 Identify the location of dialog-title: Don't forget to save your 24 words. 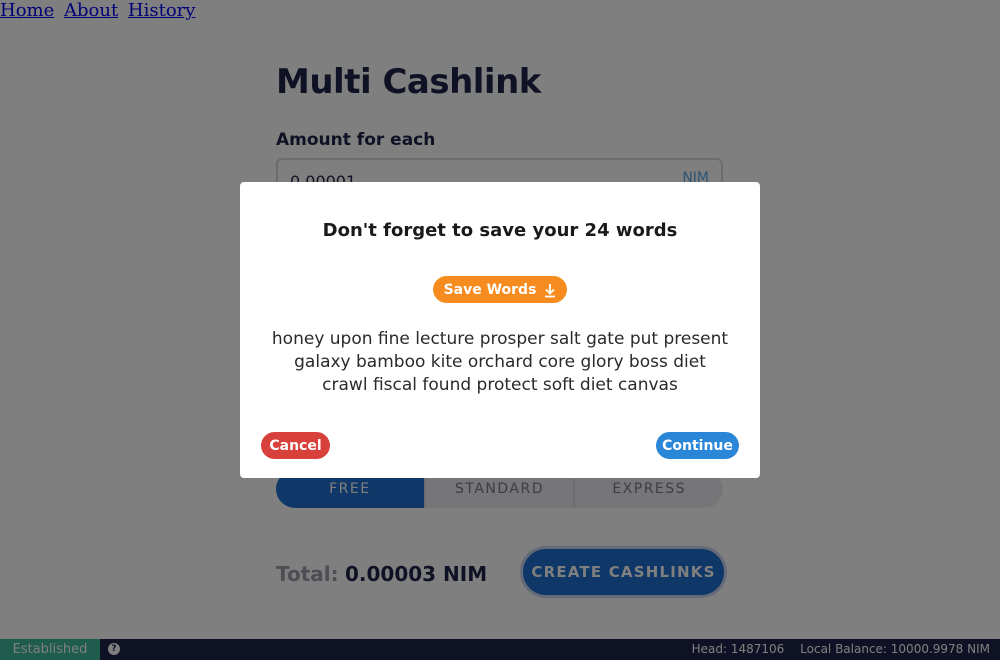
(500, 230).